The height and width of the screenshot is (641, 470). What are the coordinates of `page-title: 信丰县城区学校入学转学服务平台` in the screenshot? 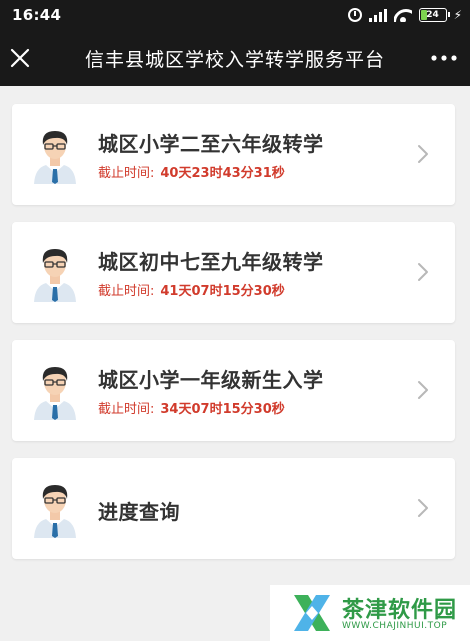 It's located at (234, 60).